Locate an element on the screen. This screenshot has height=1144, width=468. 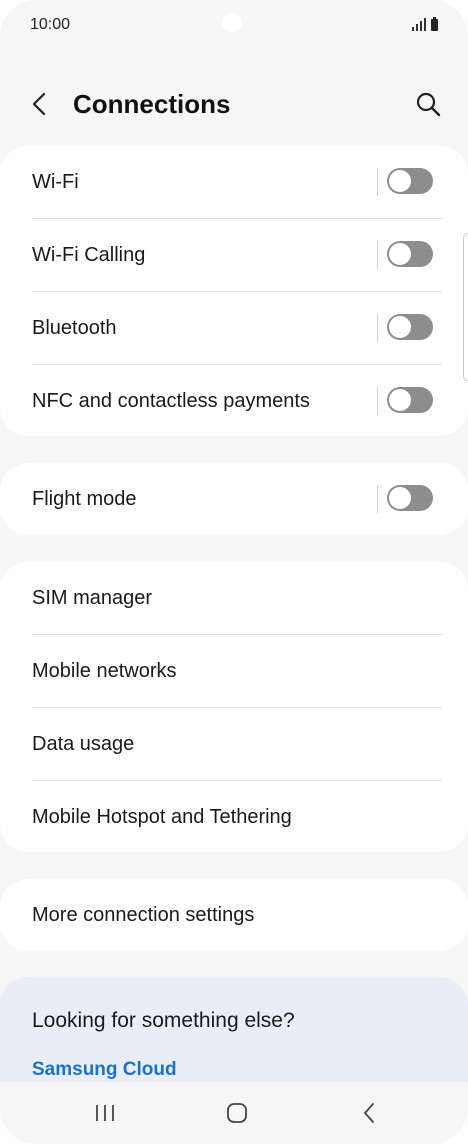
settings-row-flight-mode: Flight mode is located at coordinates (237, 499).